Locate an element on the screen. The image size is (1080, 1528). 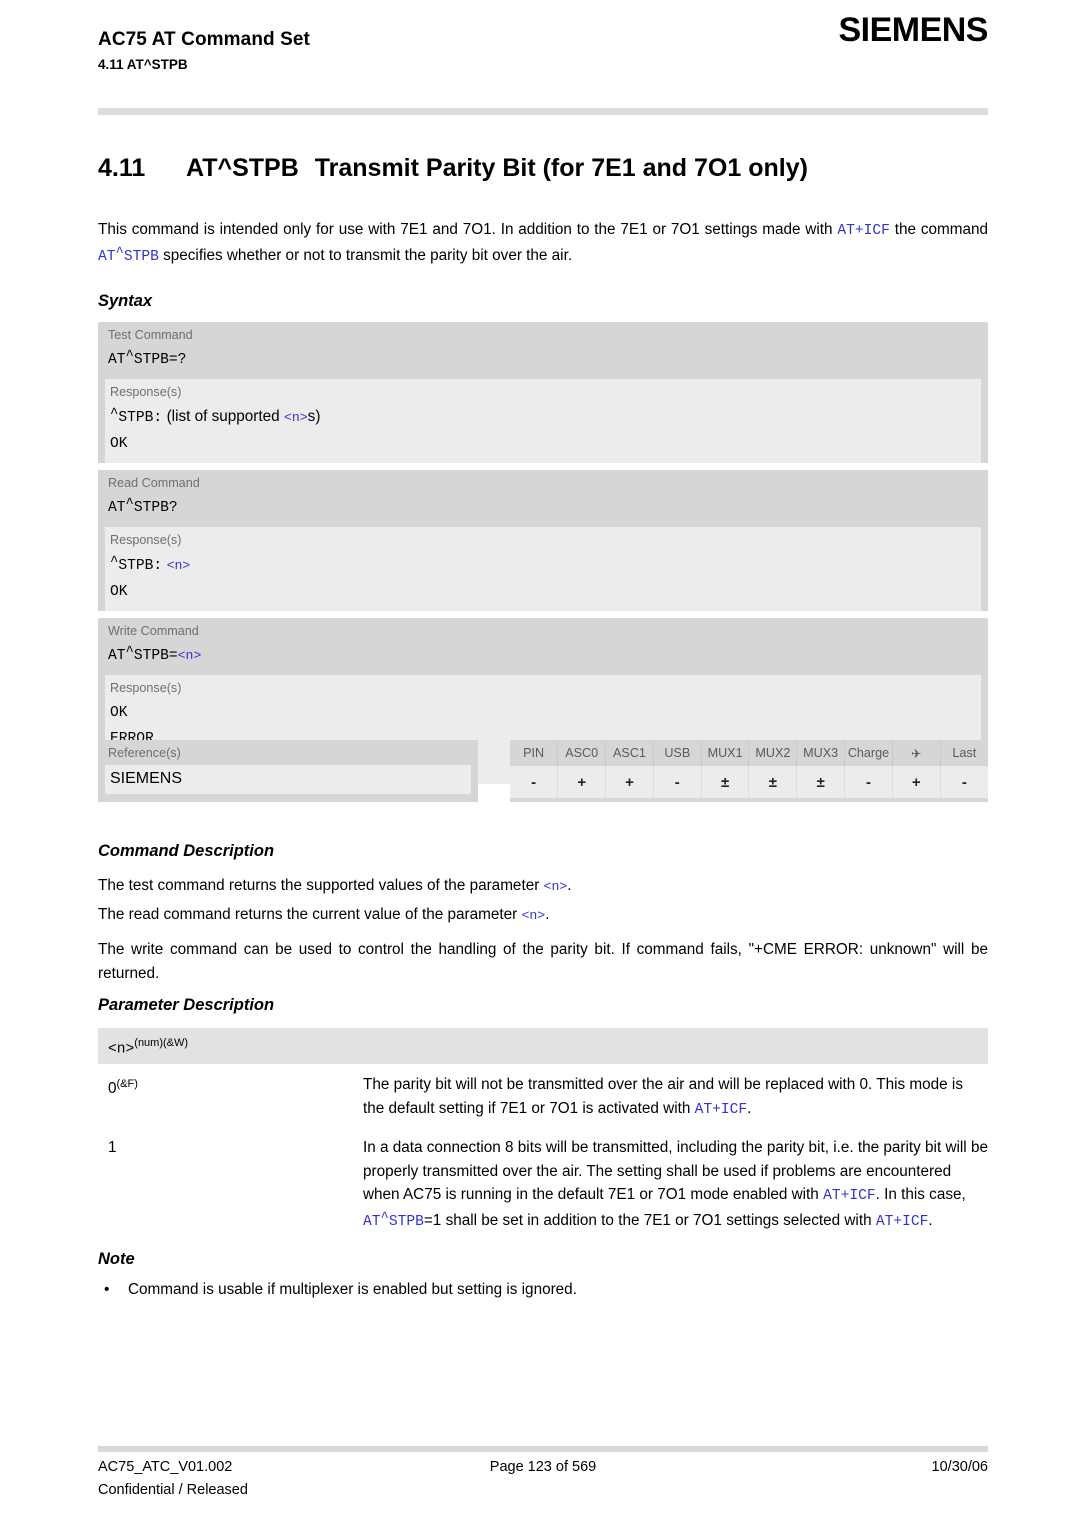
parameter-header-row: <n>(num)(&W) is located at coordinates (543, 1046).